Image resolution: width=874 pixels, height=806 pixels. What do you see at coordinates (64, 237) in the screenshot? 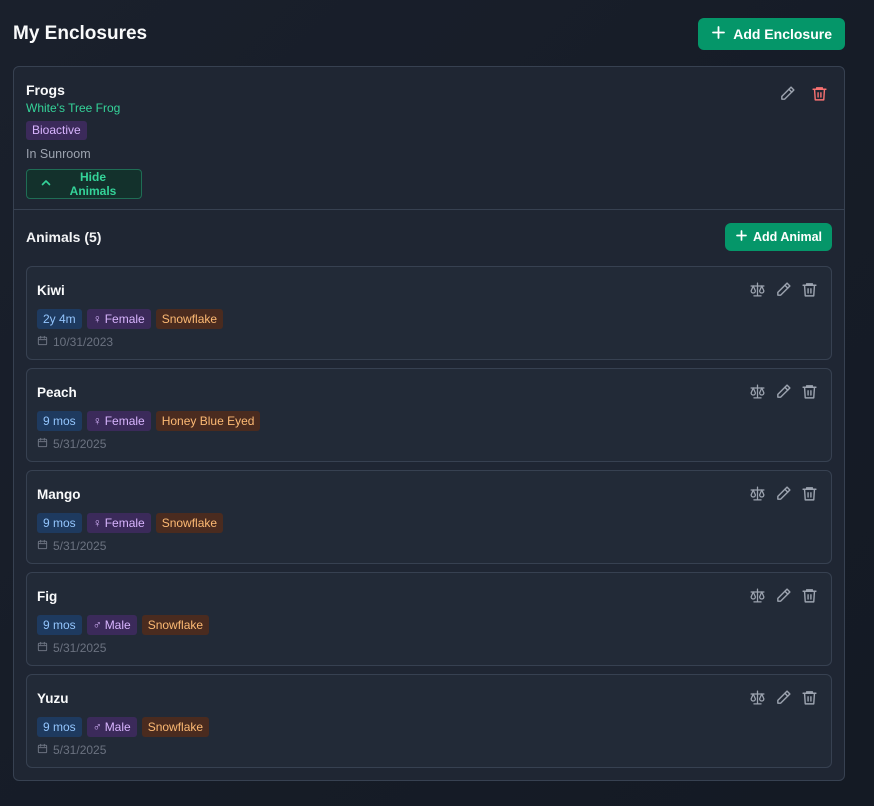
I see `animals-count-title: Animals (5)` at bounding box center [64, 237].